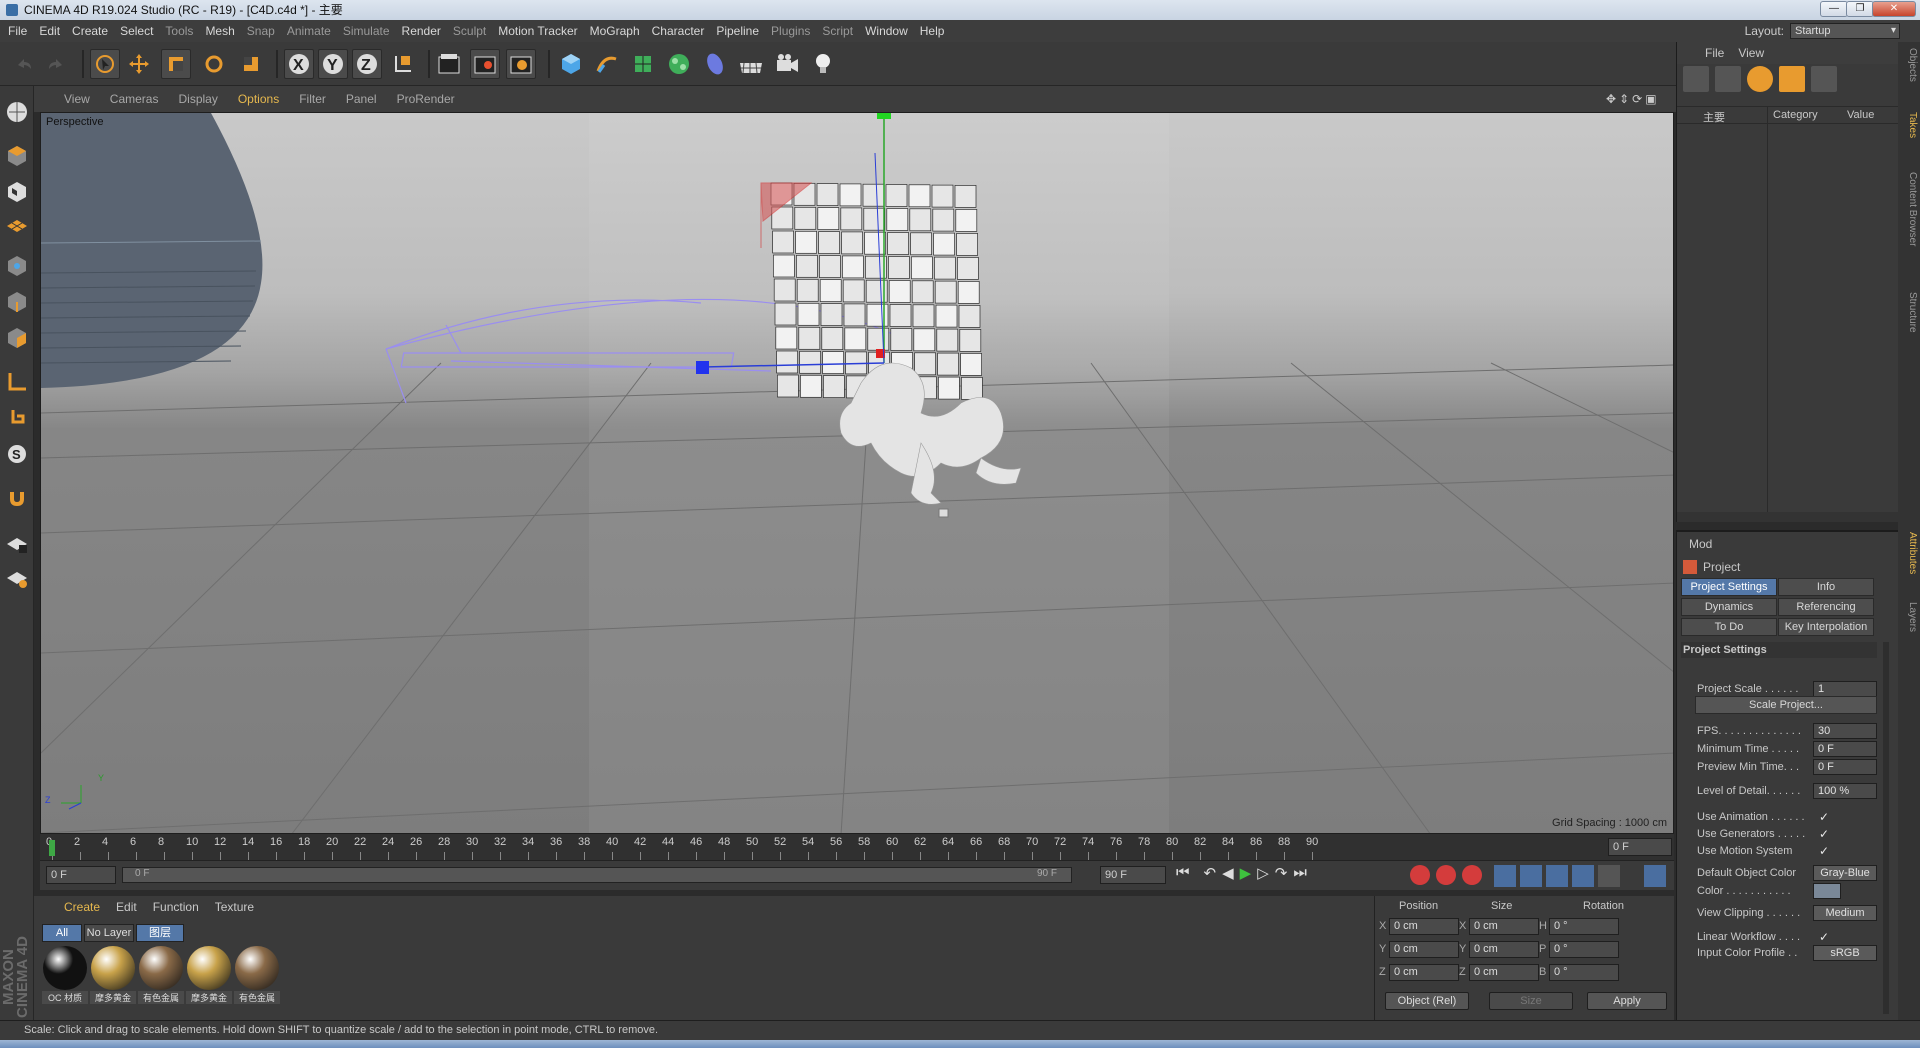 This screenshot has height=1048, width=1920. What do you see at coordinates (1845, 731) in the screenshot?
I see `property-value: 30` at bounding box center [1845, 731].